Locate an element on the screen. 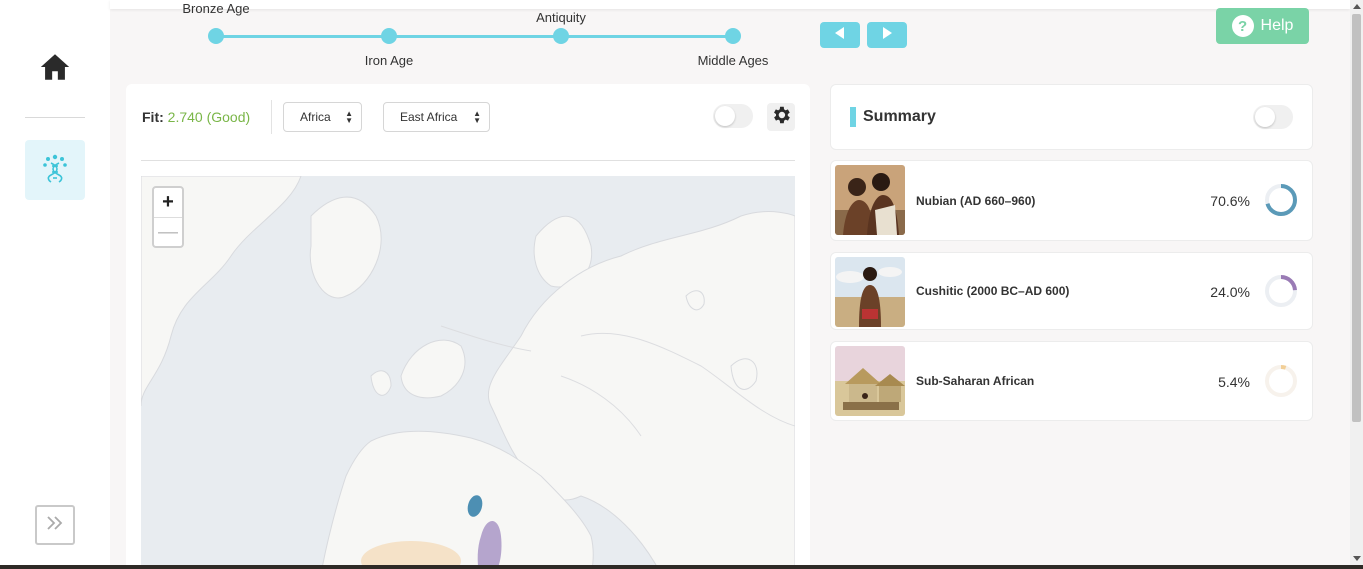  summary-toggle is located at coordinates (1273, 117).